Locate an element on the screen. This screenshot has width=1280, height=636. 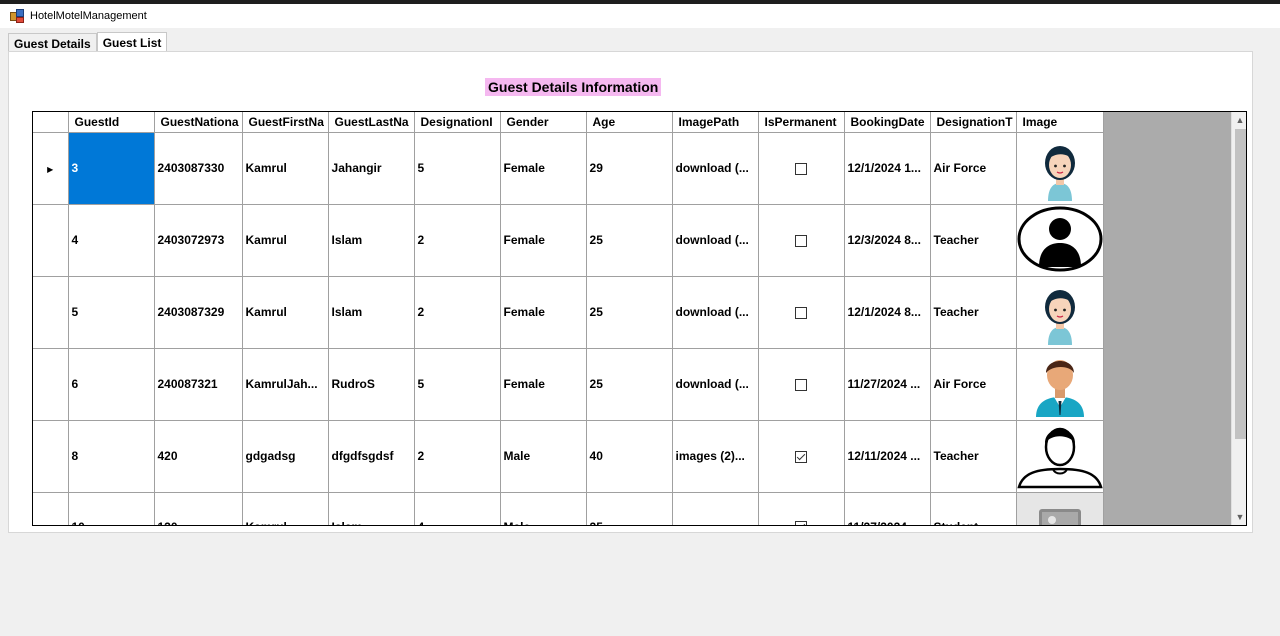
cell-last-name: RudroS is located at coordinates (371, 384).